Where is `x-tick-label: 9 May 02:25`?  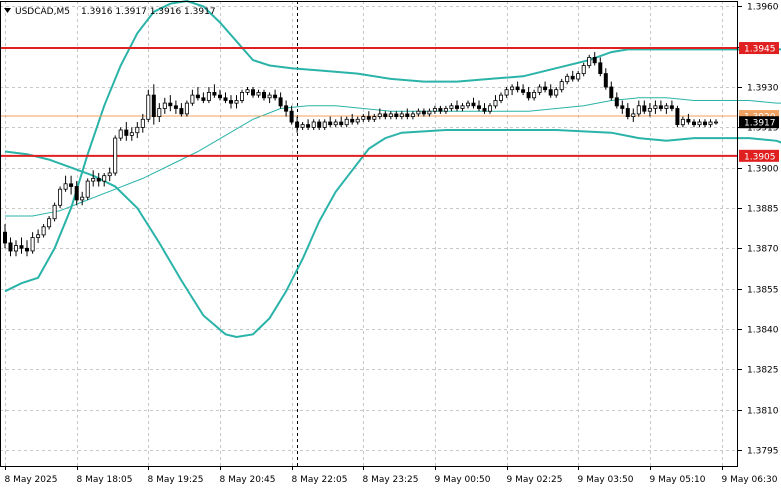 x-tick-label: 9 May 02:25 is located at coordinates (535, 480).